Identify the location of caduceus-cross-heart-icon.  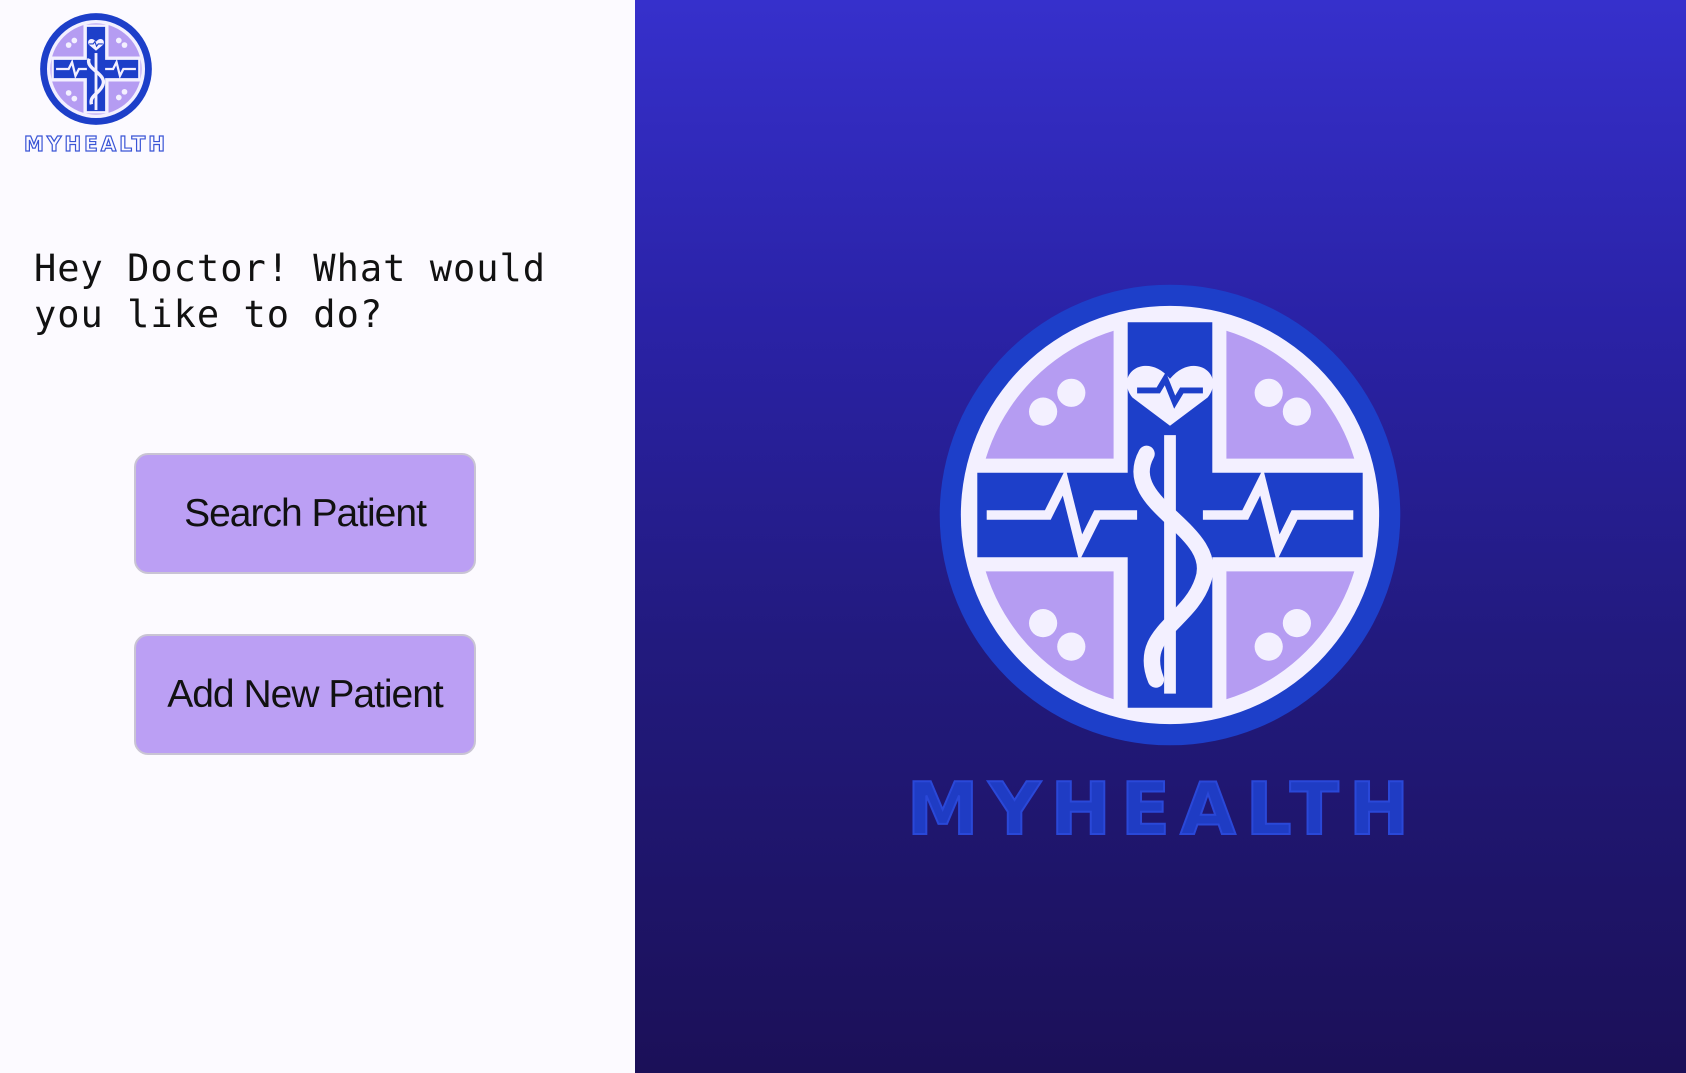
(96, 69).